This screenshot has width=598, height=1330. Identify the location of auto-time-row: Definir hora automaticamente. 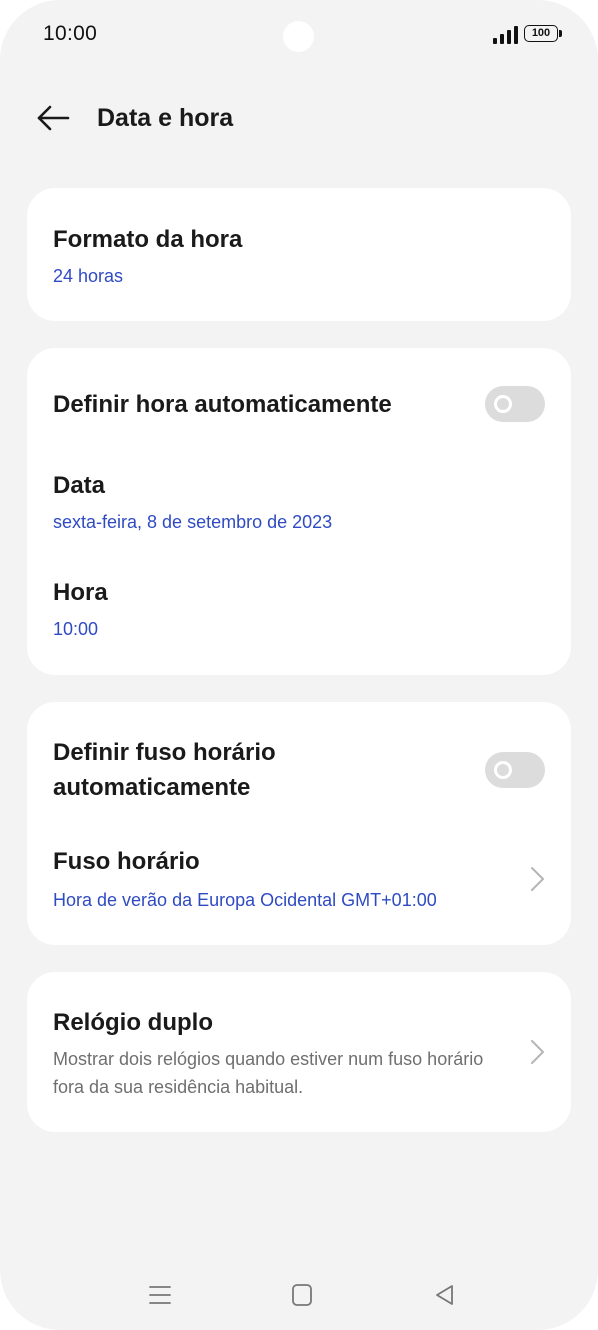
(299, 404).